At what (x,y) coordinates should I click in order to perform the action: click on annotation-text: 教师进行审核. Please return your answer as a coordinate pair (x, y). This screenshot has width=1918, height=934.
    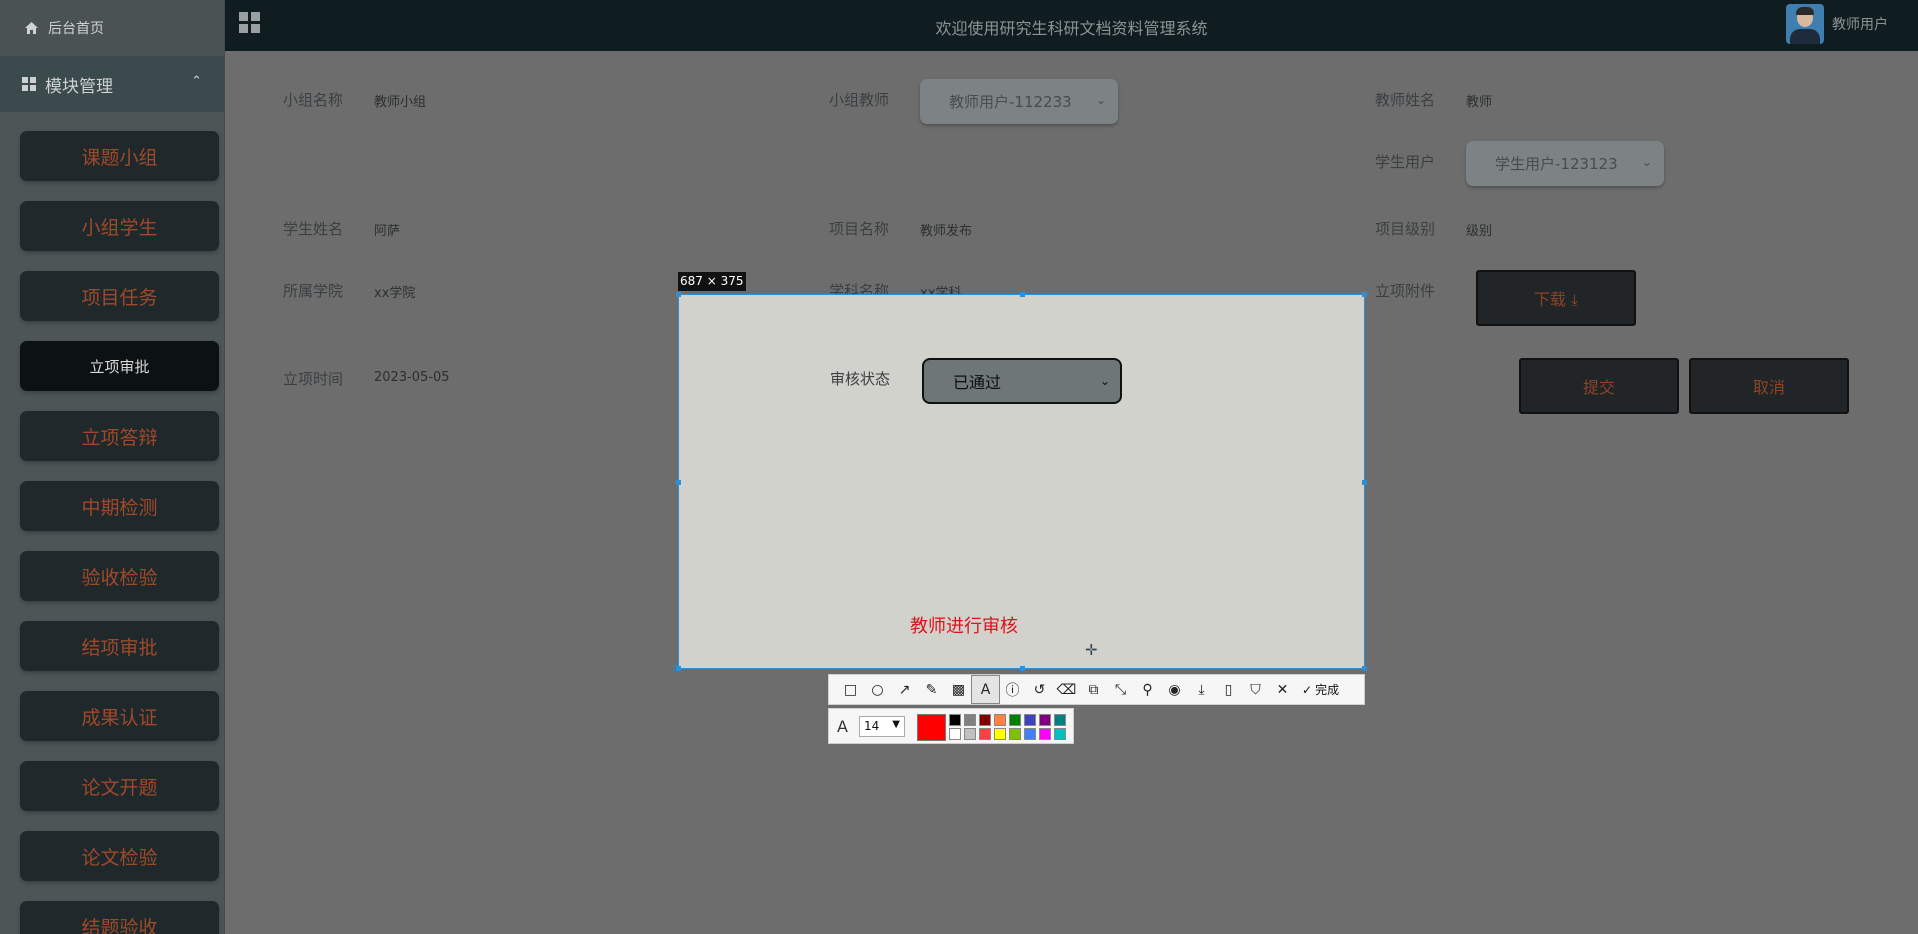
    Looking at the image, I should click on (964, 625).